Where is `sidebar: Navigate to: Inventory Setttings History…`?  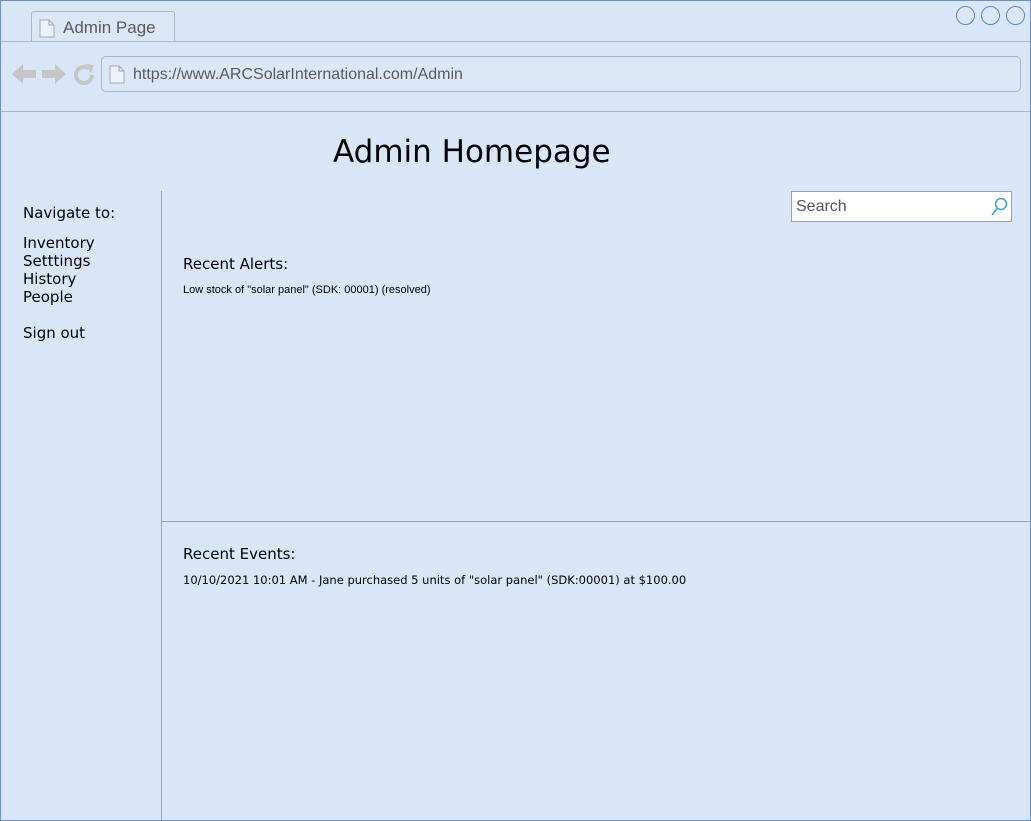
sidebar: Navigate to: Inventory Setttings History… is located at coordinates (69, 273).